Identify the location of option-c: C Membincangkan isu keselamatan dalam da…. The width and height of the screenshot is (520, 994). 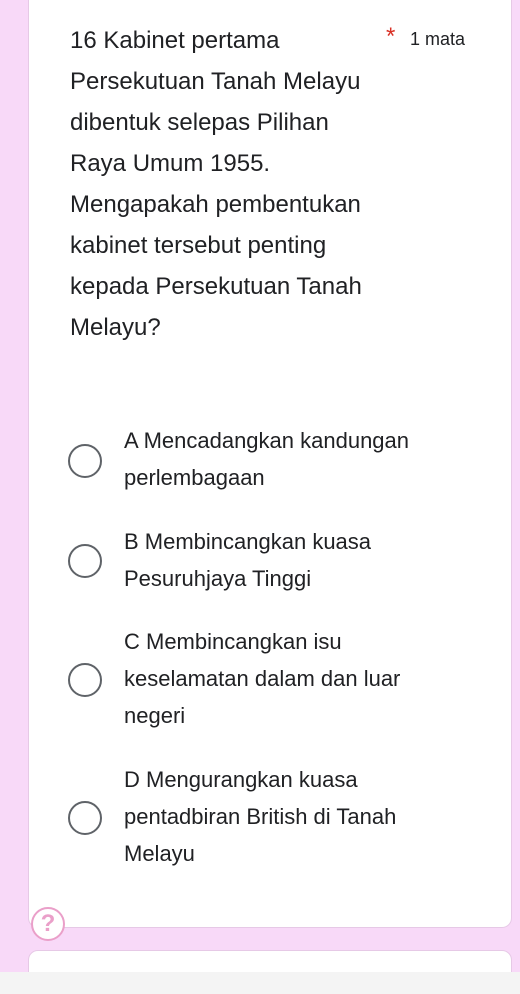
(268, 679).